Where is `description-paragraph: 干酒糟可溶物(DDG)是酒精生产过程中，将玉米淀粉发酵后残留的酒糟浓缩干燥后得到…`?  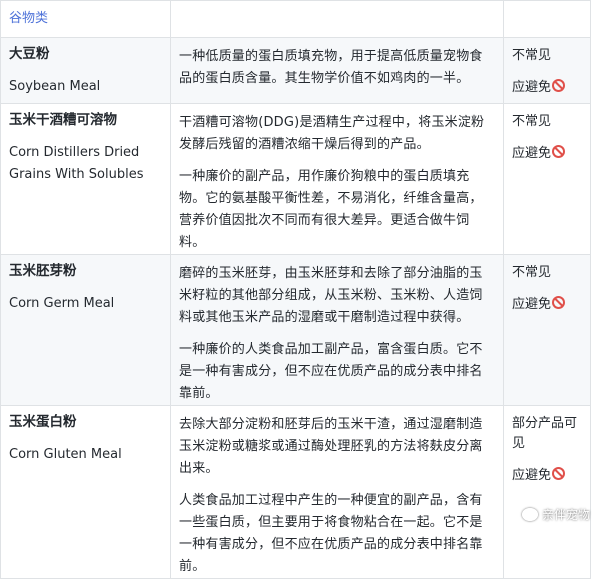 description-paragraph: 干酒糟可溶物(DDG)是酒精生产过程中，将玉米淀粉发酵后残留的酒糟浓缩干燥后得到… is located at coordinates (332, 133).